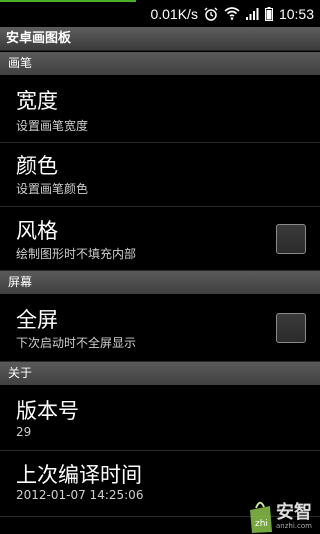 Image resolution: width=320 pixels, height=534 pixels. I want to click on fullscreen-checkbox, so click(291, 328).